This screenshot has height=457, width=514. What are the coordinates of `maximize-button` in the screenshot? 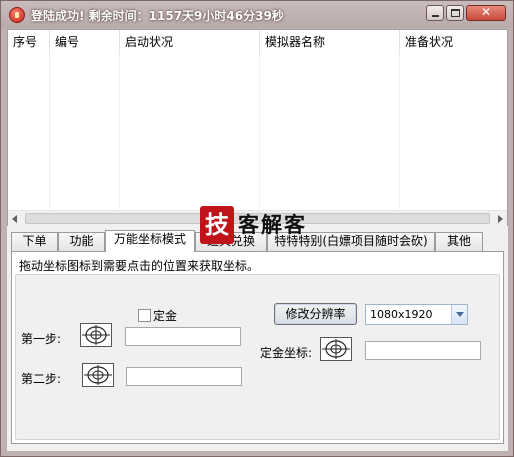 It's located at (455, 13).